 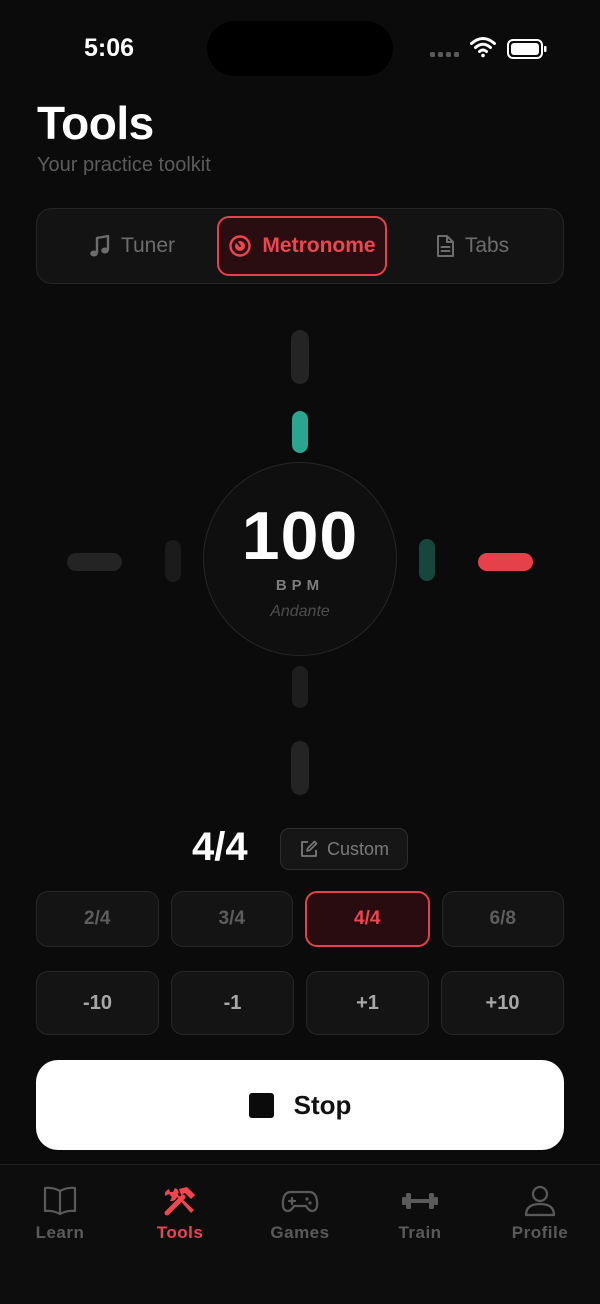 What do you see at coordinates (367, 919) in the screenshot?
I see `time-signature-4-4-button: 4/4` at bounding box center [367, 919].